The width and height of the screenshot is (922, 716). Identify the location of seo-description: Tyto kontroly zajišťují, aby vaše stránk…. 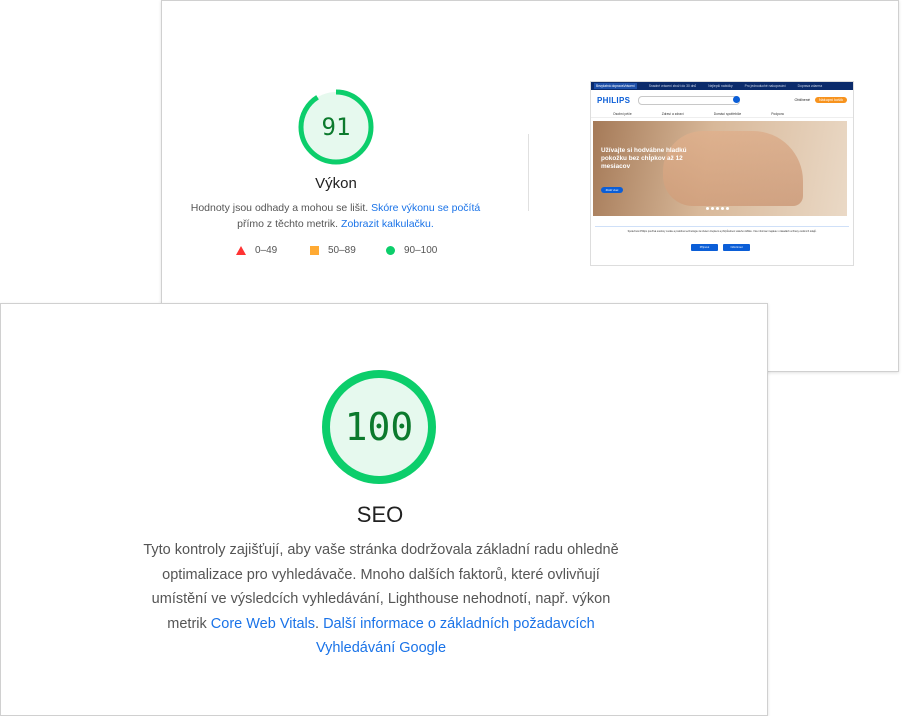
(381, 599).